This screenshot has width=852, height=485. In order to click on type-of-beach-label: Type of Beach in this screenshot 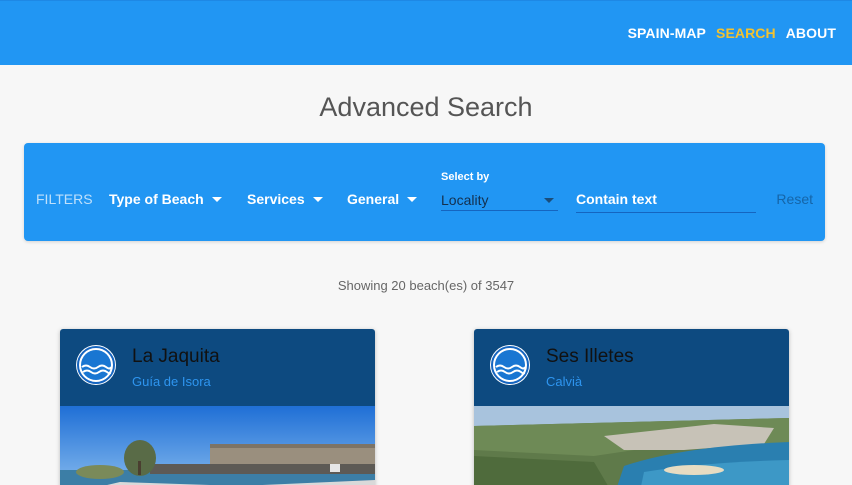, I will do `click(156, 199)`.